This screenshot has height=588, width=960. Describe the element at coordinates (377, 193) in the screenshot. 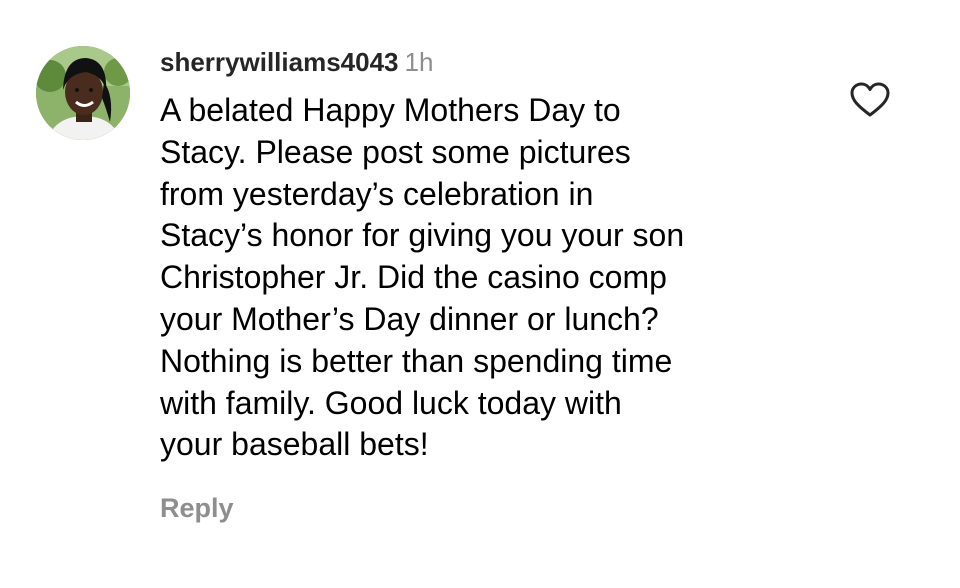

I see `comment-line: from yesterday’s celebration in` at that location.